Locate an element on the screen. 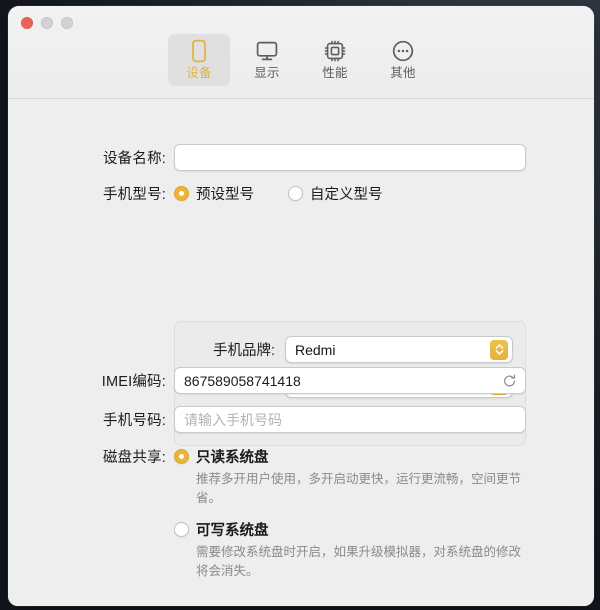 Image resolution: width=600 pixels, height=610 pixels. radio-preset-model-label: 预设型号 is located at coordinates (225, 195).